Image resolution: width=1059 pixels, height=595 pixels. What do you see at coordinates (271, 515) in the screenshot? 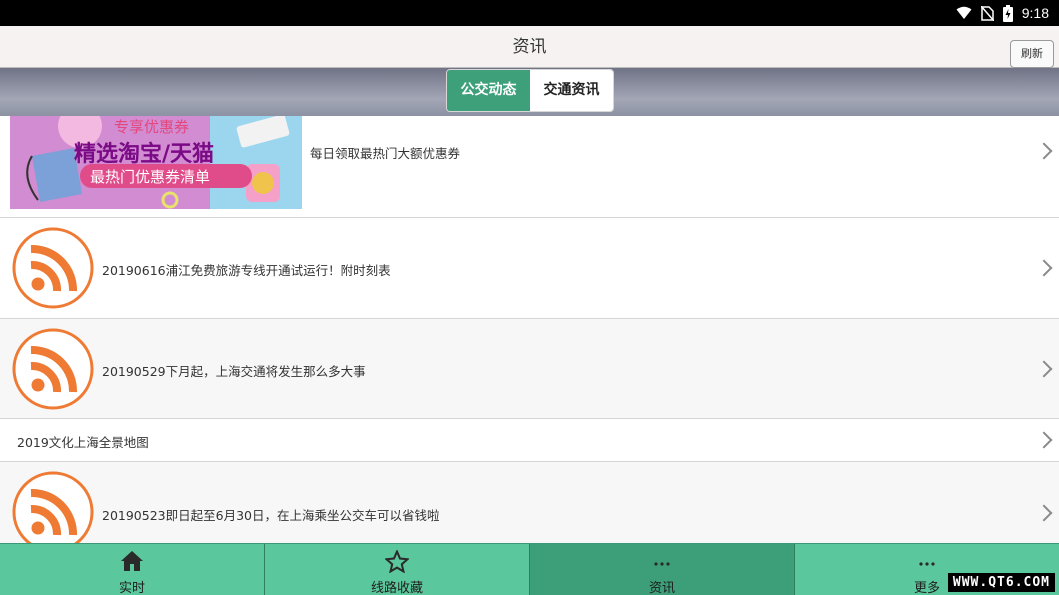
I see `item-title: 20190523即日起至6月30日，在上海乘坐公交车可以省钱啦` at bounding box center [271, 515].